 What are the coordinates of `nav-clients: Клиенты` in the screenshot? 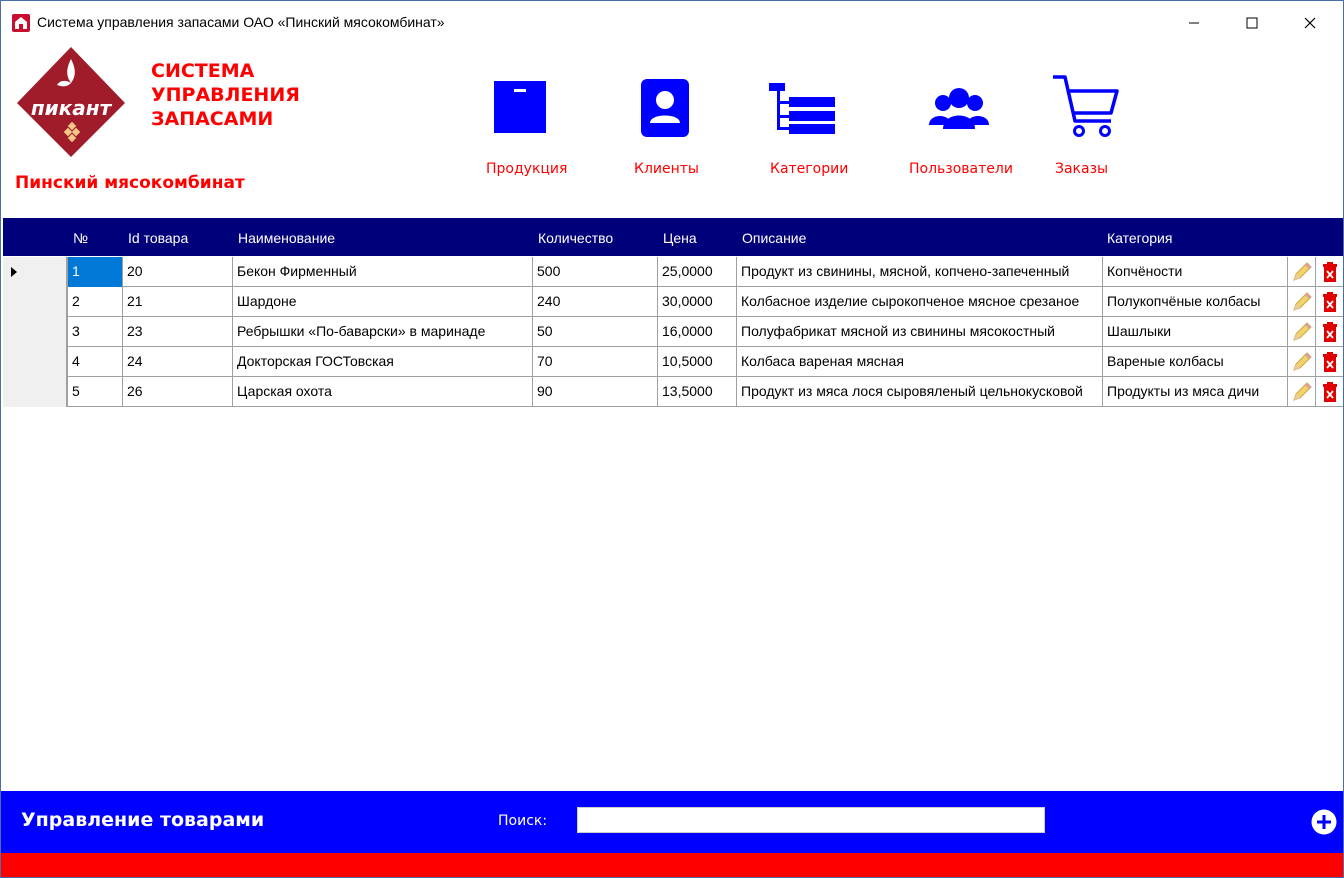 It's located at (666, 125).